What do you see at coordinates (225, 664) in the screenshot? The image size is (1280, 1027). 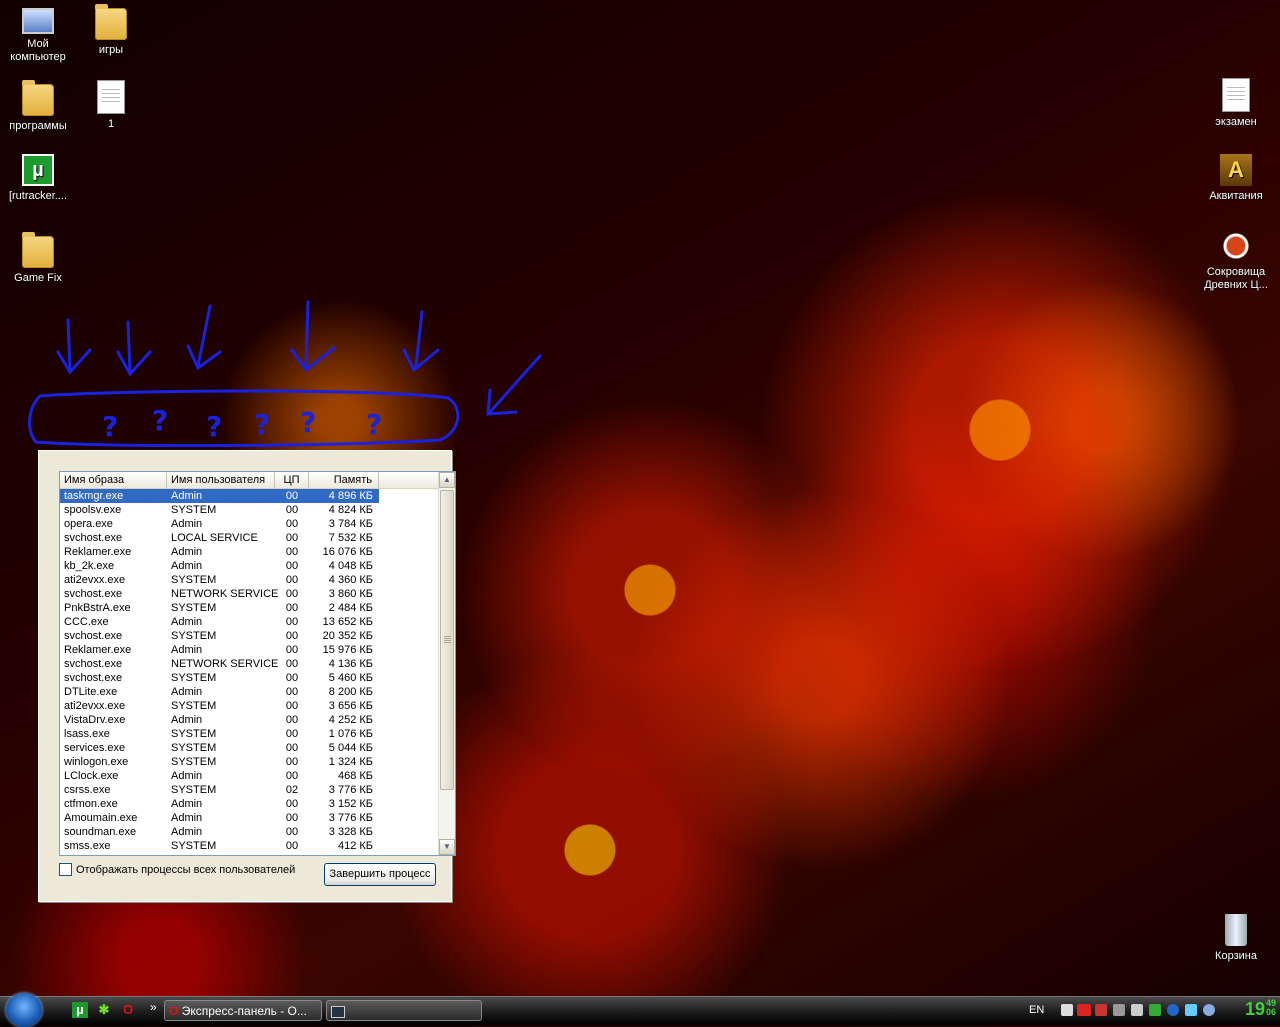 I see `process-user-name: NETWORK SERVICE` at bounding box center [225, 664].